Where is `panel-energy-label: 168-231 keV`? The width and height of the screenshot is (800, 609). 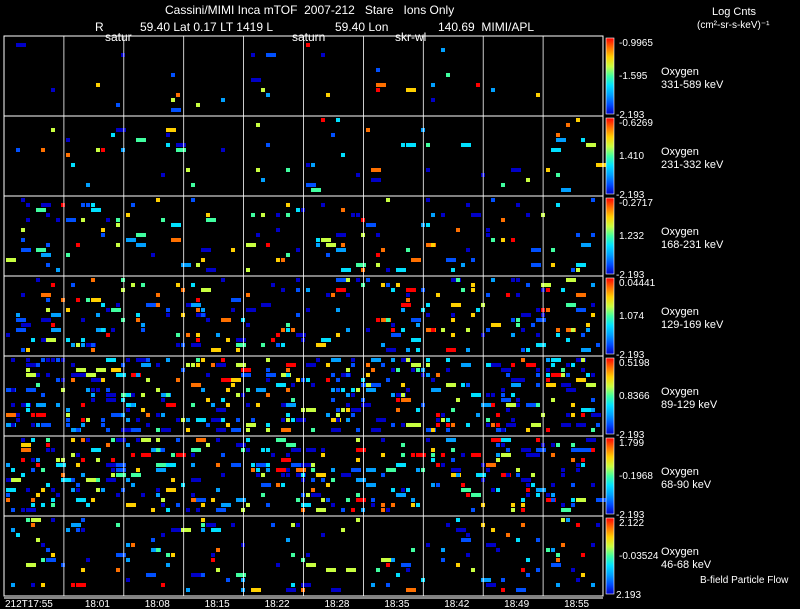
panel-energy-label: 168-231 keV is located at coordinates (692, 245).